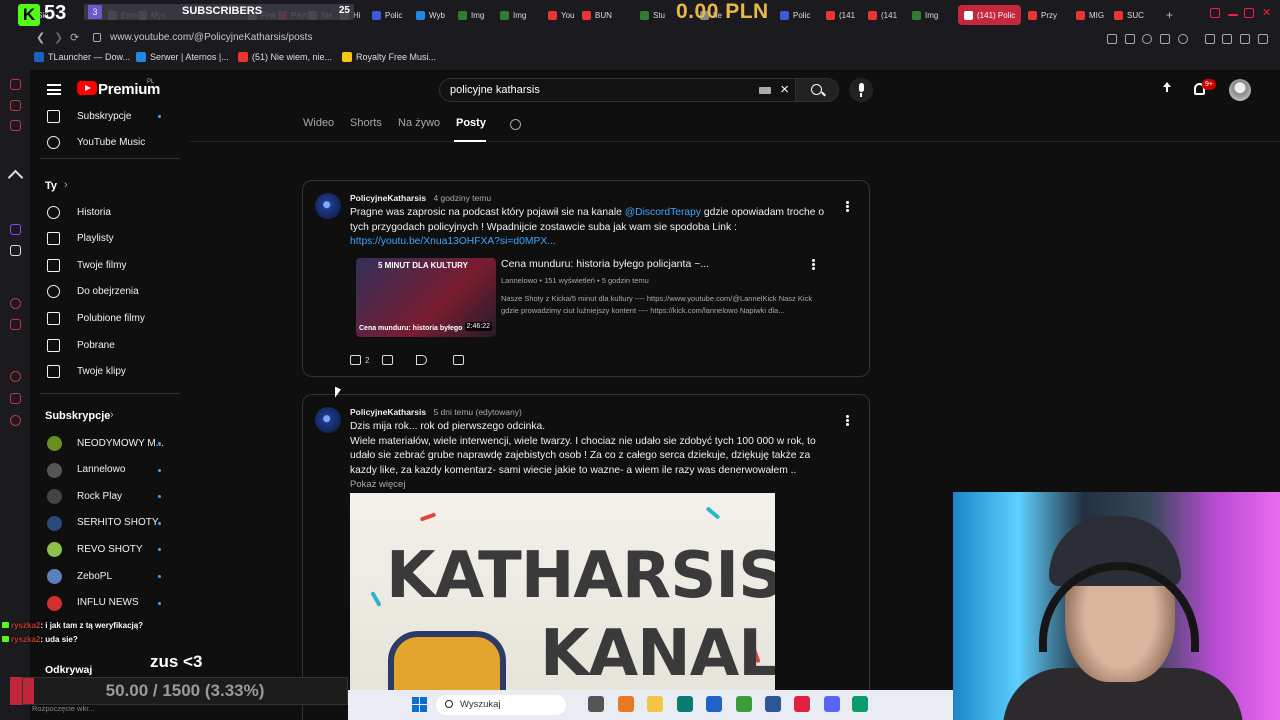 Image resolution: width=1280 pixels, height=720 pixels. Describe the element at coordinates (107, 576) in the screenshot. I see `subscription-channel: ZeboPL` at that location.